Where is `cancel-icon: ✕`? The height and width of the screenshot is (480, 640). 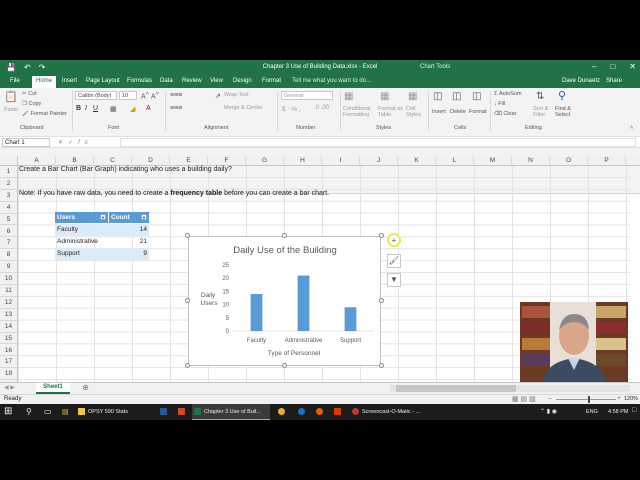
cancel-icon: ✕ is located at coordinates (63, 143).